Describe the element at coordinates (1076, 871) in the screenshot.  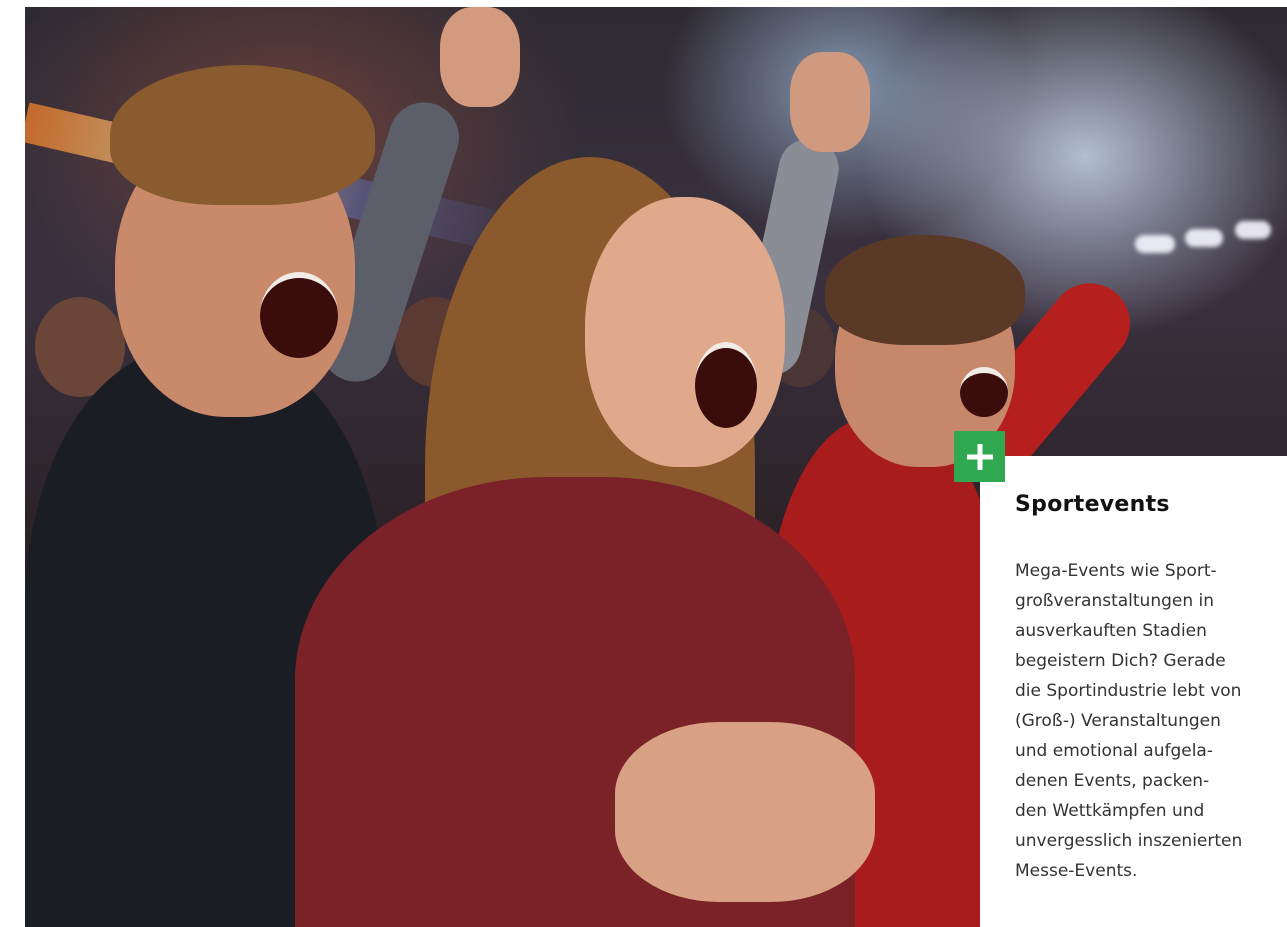
I see `description-line: Messe-Events.` at that location.